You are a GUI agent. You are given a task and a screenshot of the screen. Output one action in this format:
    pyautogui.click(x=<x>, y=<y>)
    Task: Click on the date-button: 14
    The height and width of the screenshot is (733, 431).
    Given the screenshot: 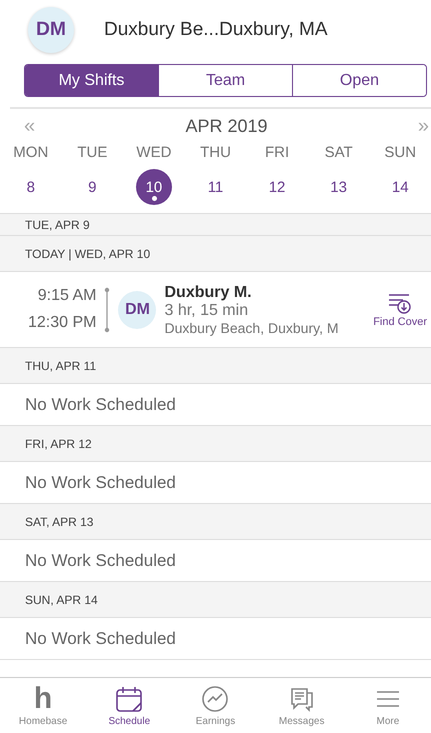 What is the action you would take?
    pyautogui.click(x=400, y=187)
    